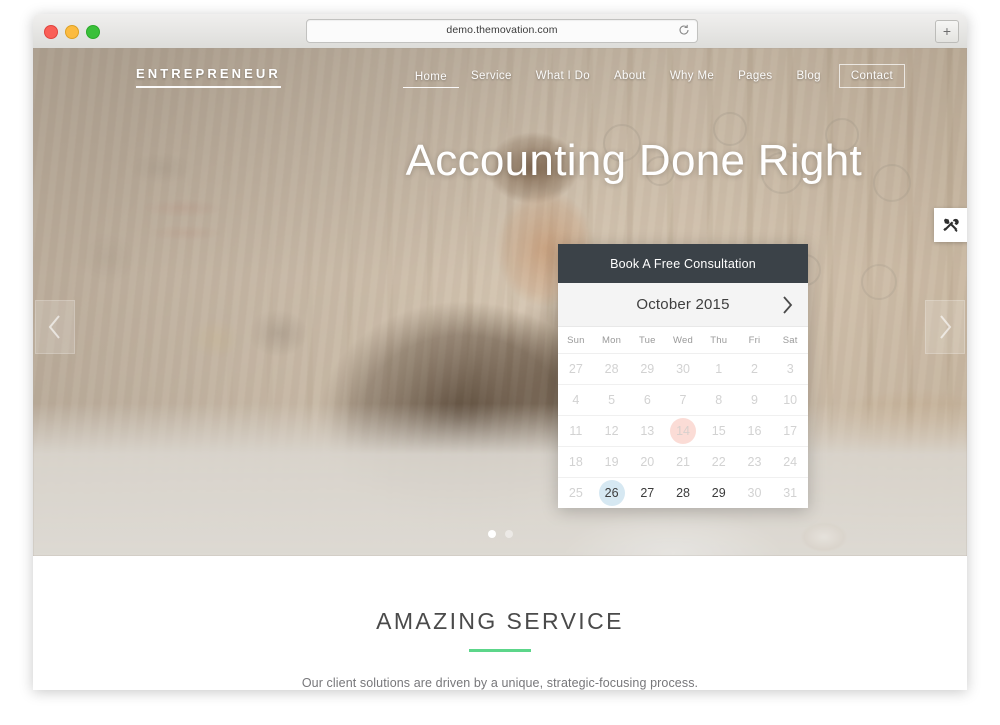 The image size is (1000, 725). I want to click on calendar-day-cell: 13, so click(647, 431).